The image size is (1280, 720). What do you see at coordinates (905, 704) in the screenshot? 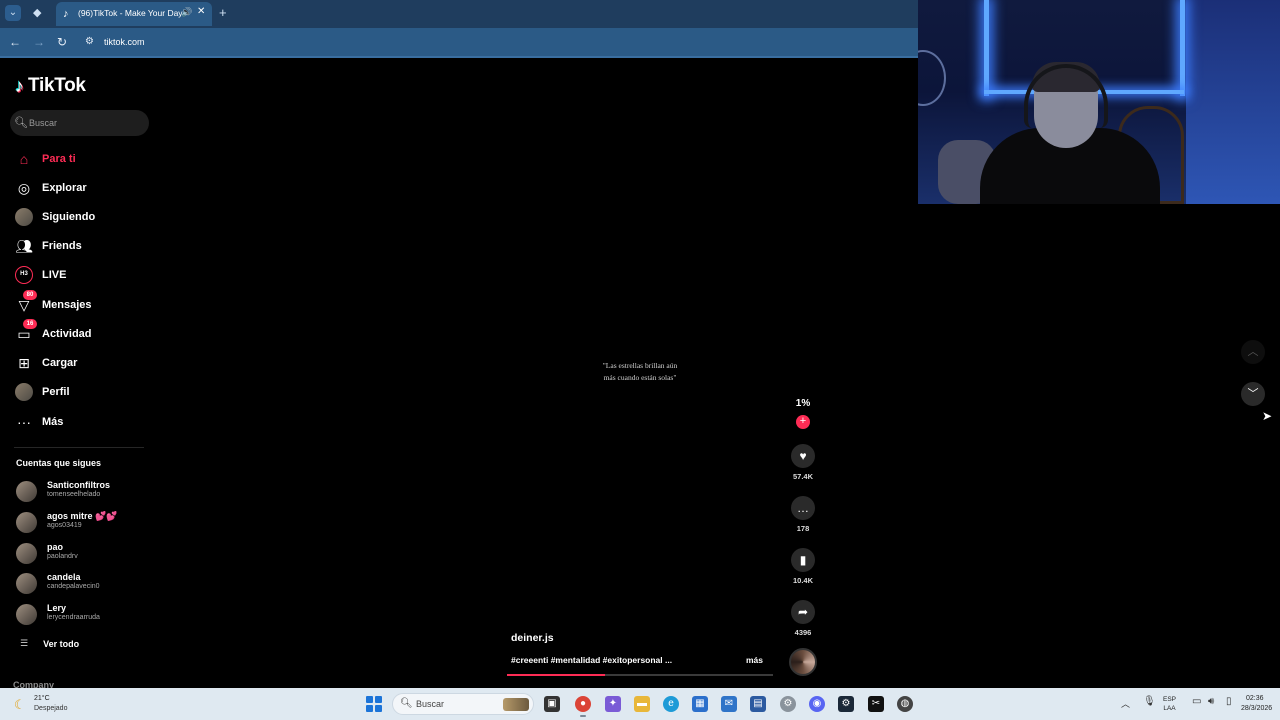
I see `obs-icon: ◍` at bounding box center [905, 704].